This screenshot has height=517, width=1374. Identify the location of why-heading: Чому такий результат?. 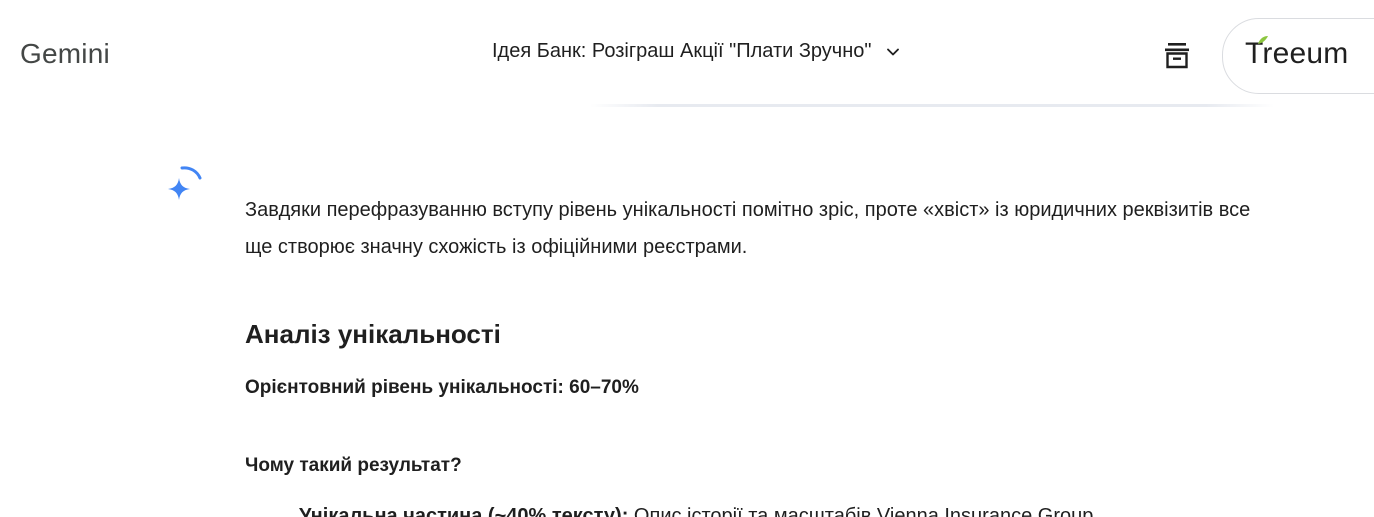
(353, 465).